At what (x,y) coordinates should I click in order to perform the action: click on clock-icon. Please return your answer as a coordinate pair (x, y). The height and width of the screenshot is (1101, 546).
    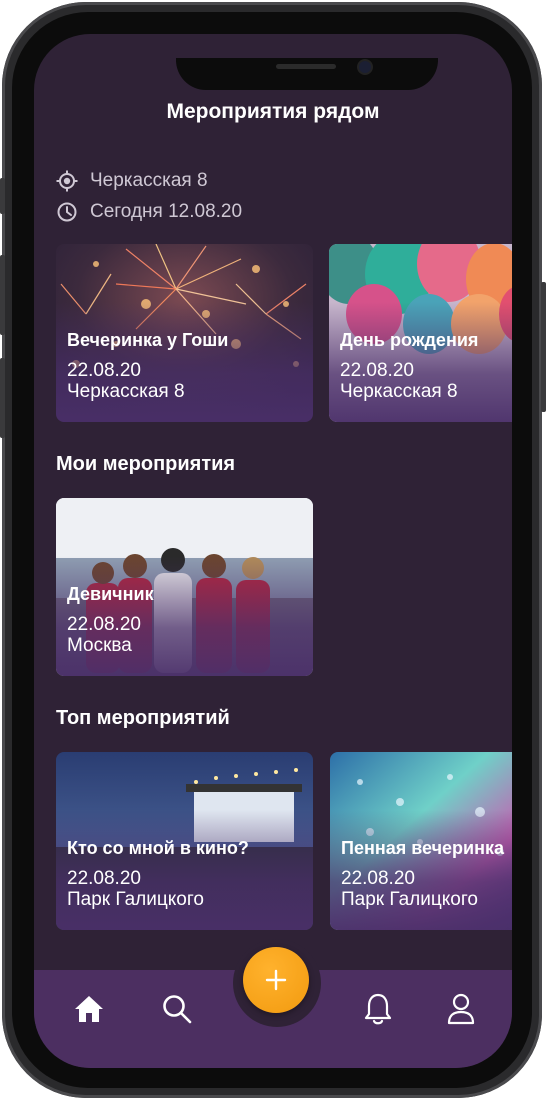
    Looking at the image, I should click on (67, 212).